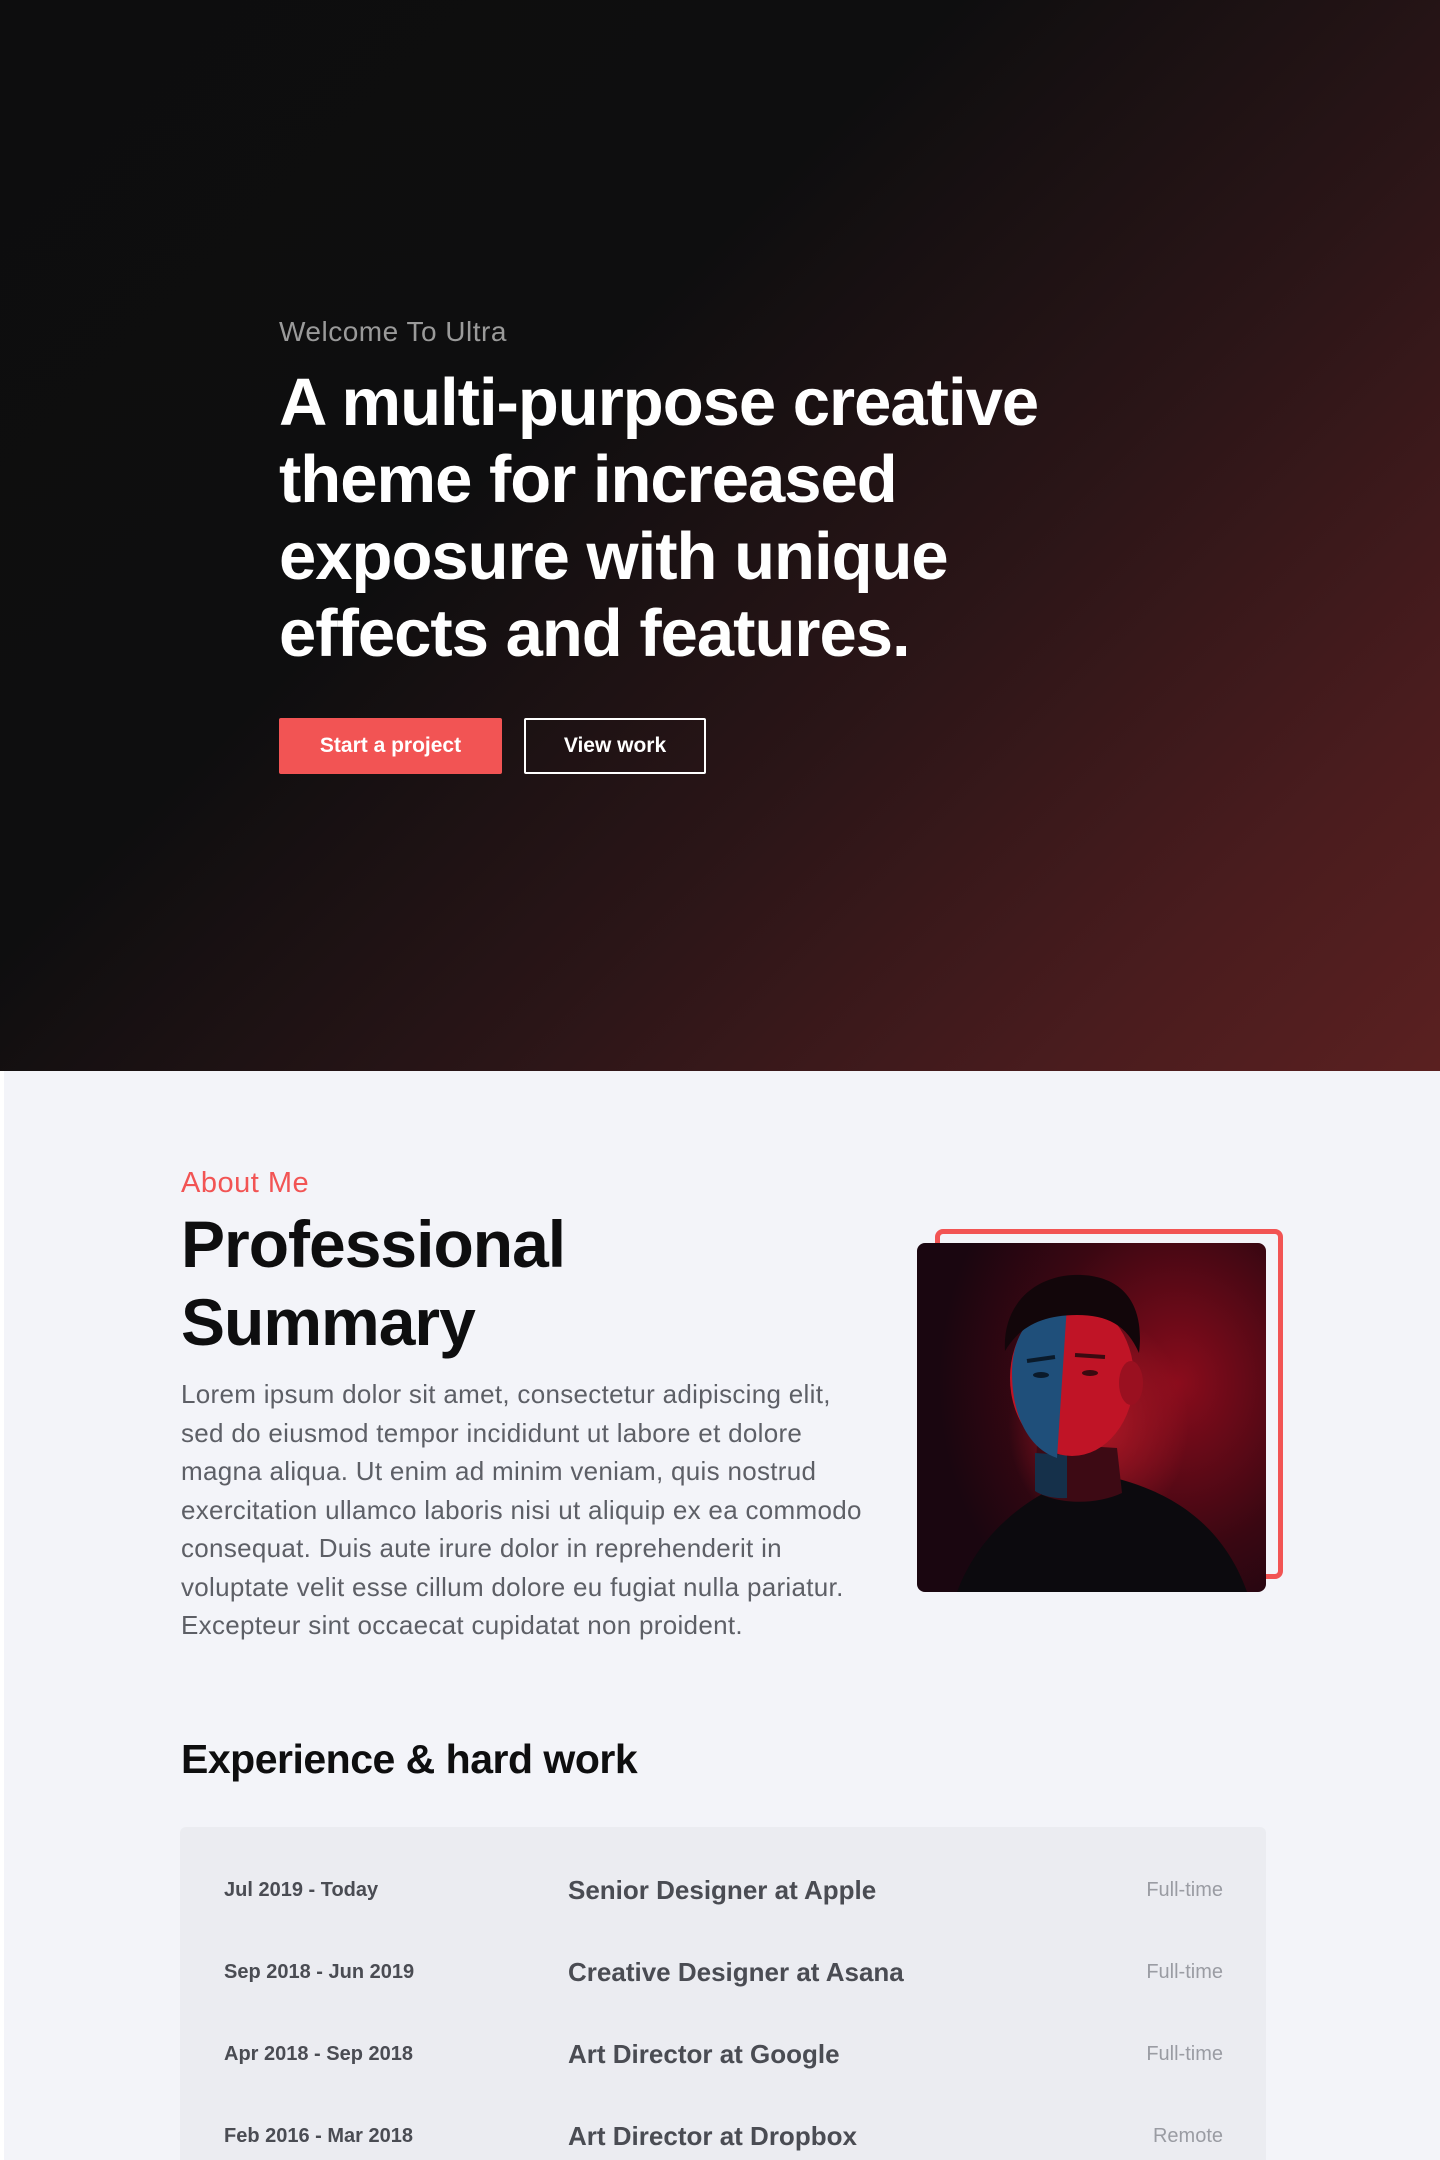 The height and width of the screenshot is (2160, 1440). I want to click on about-eyebrow: About Me, so click(245, 1183).